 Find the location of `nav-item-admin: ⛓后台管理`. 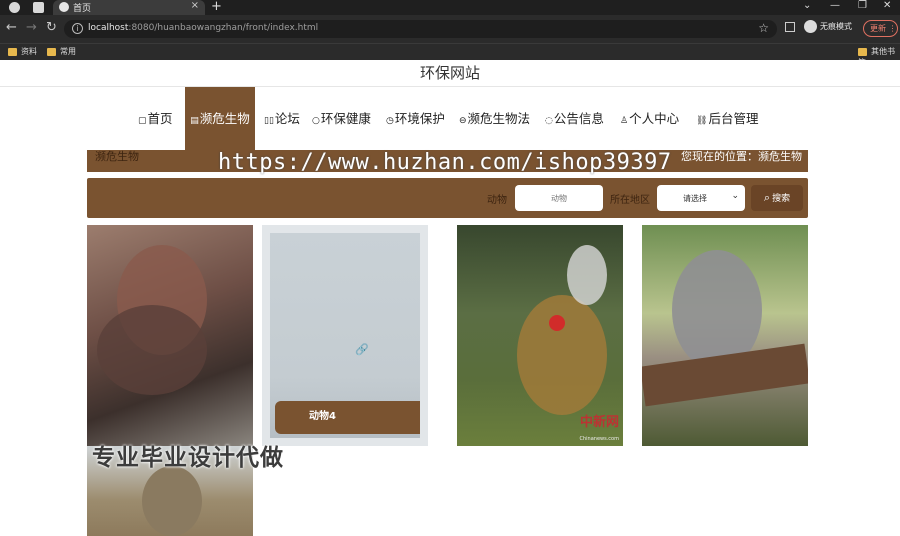

nav-item-admin: ⛓后台管理 is located at coordinates (727, 118).